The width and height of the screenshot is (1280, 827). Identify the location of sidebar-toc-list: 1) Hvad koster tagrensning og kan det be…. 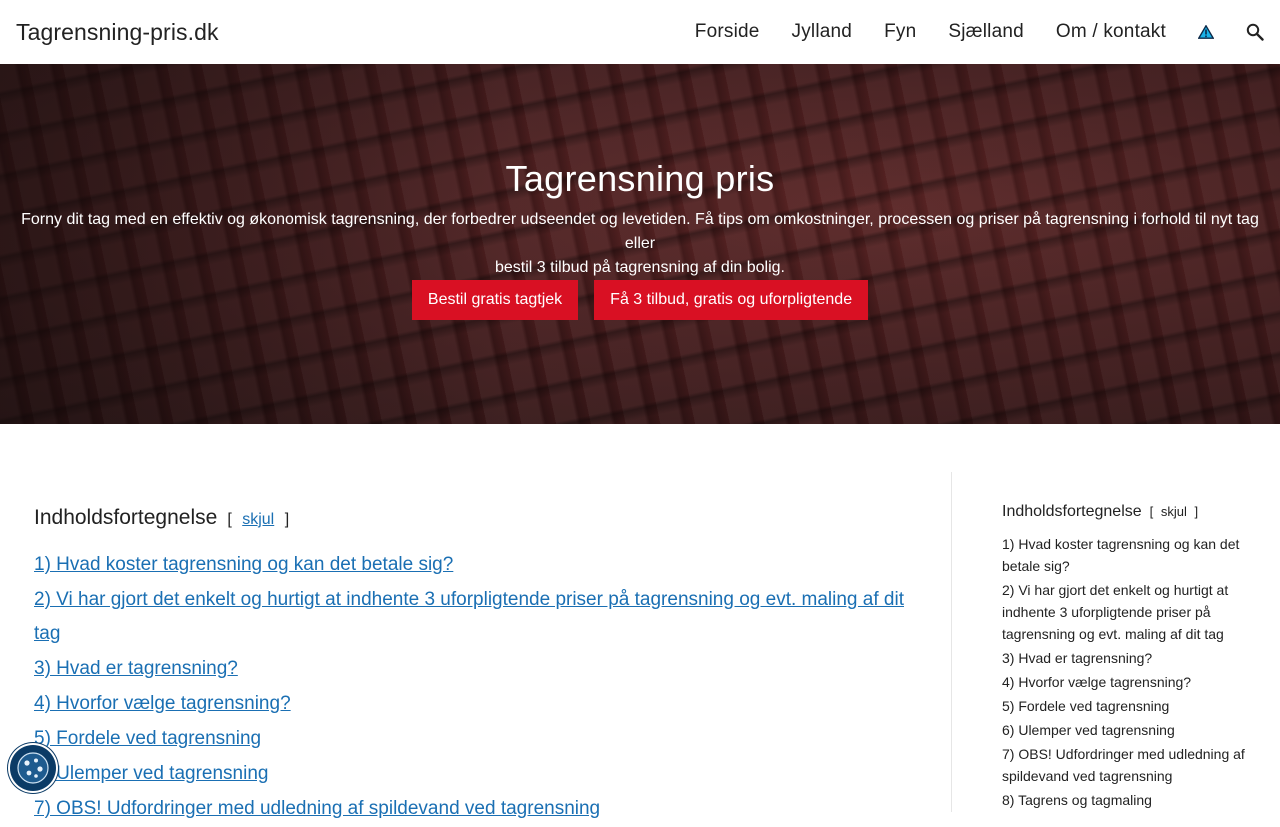
(1127, 672).